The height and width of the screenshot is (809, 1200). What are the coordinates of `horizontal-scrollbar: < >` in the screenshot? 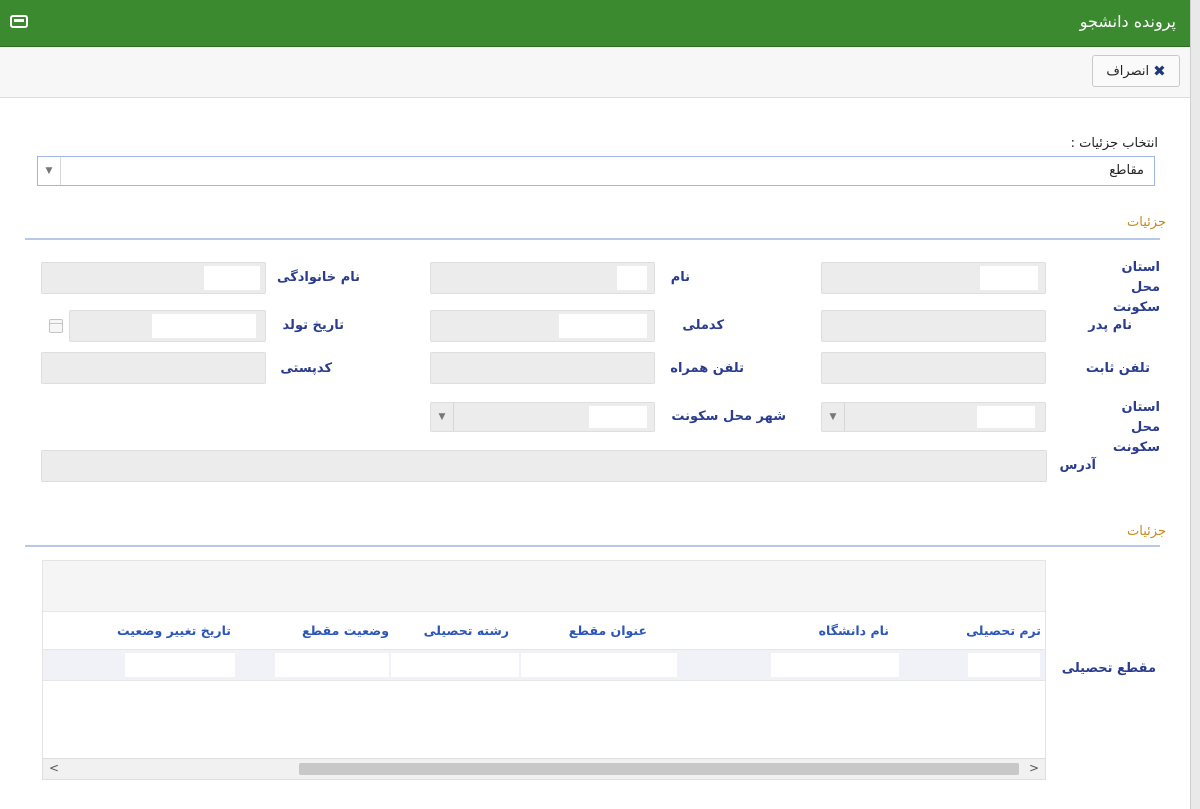 It's located at (544, 769).